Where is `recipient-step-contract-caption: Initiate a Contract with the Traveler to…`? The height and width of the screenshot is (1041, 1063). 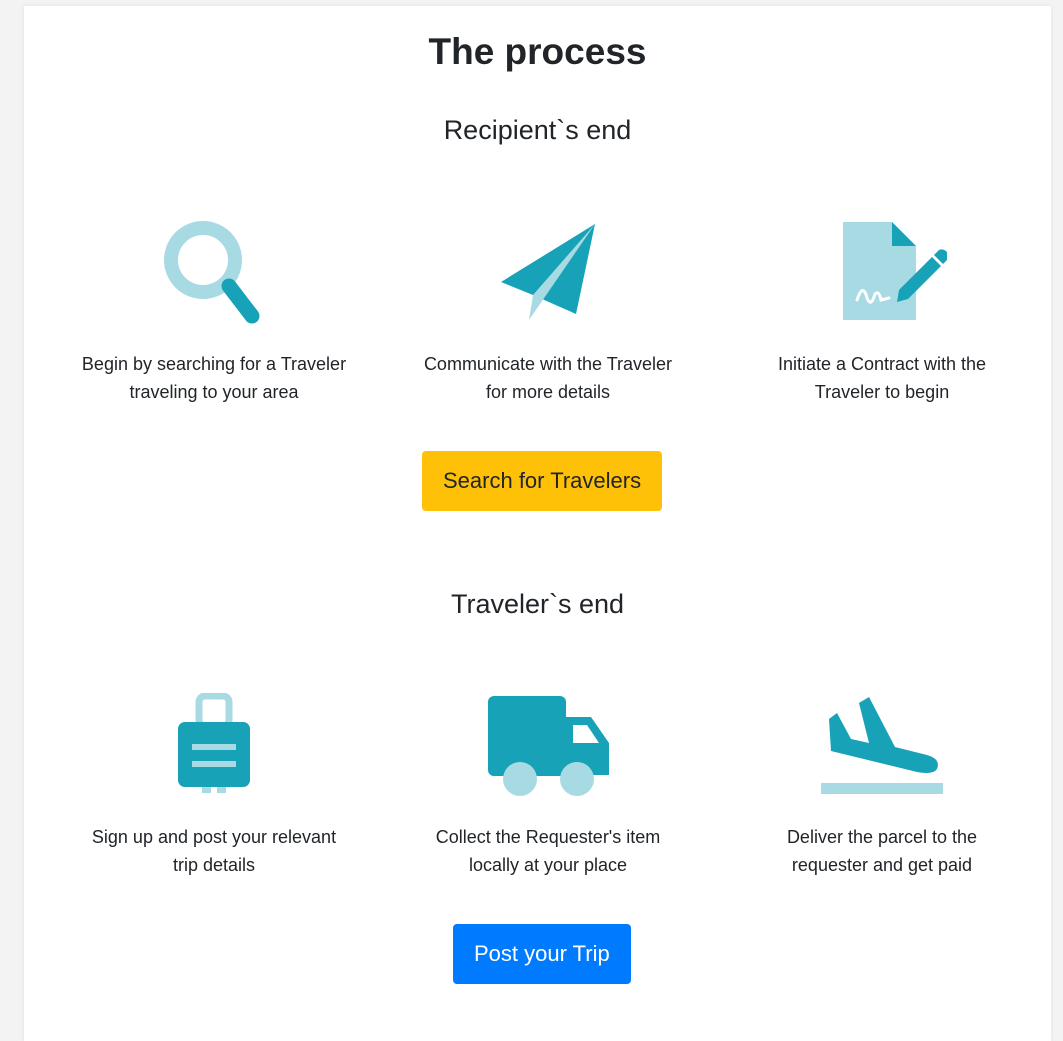 recipient-step-contract-caption: Initiate a Contract with the Traveler to… is located at coordinates (882, 378).